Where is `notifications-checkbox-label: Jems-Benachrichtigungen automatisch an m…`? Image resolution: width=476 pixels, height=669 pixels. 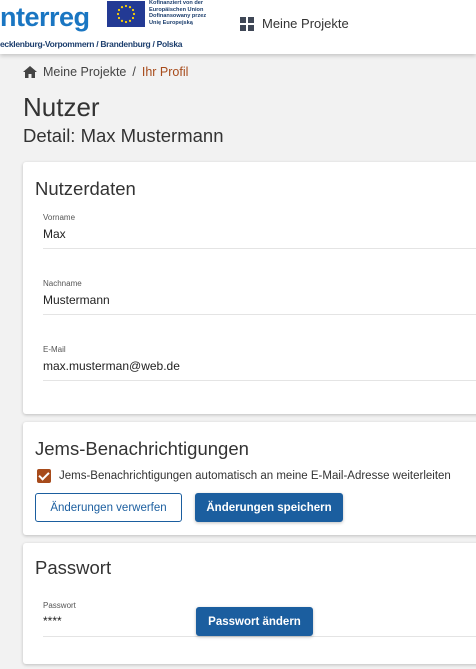
notifications-checkbox-label: Jems-Benachrichtigungen automatisch an m… is located at coordinates (255, 476).